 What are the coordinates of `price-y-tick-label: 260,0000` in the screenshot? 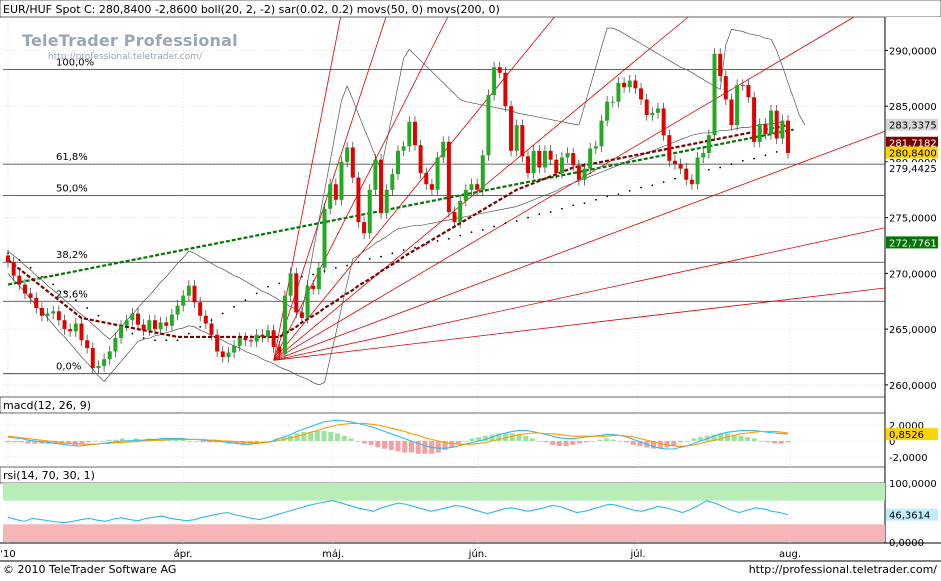 It's located at (913, 386).